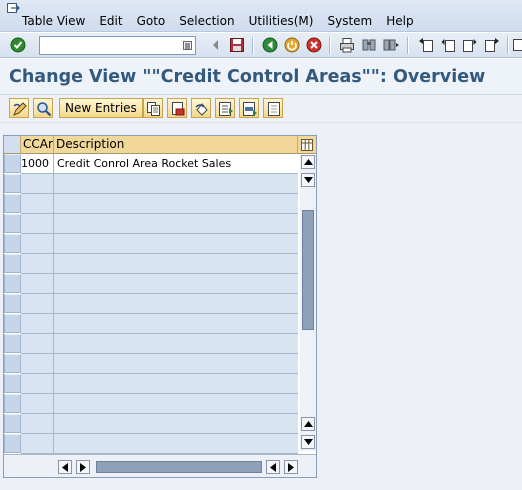 The height and width of the screenshot is (490, 522). What do you see at coordinates (187, 45) in the screenshot?
I see `dropdown-icon` at bounding box center [187, 45].